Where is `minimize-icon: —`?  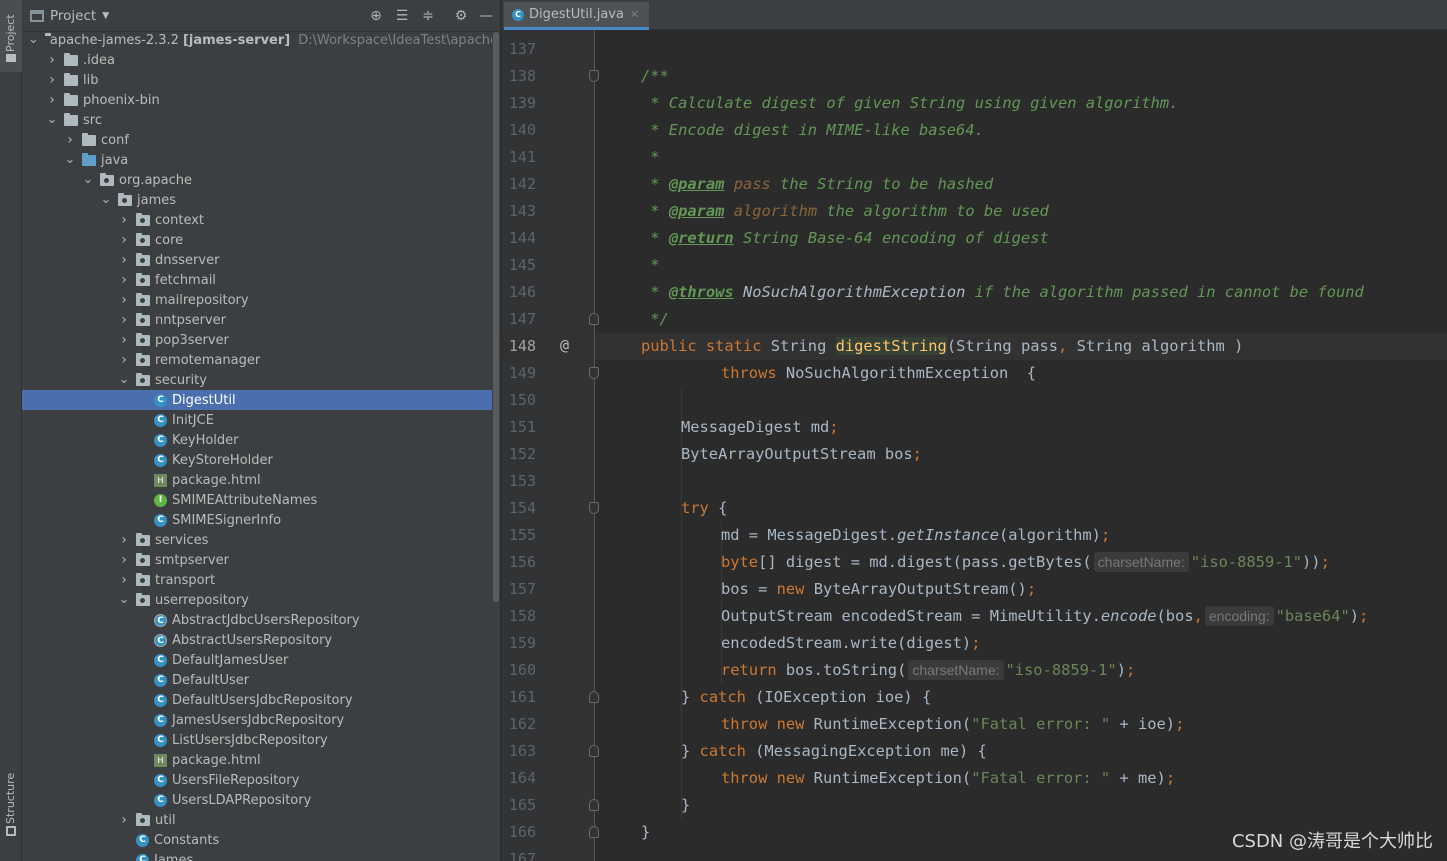 minimize-icon: — is located at coordinates (486, 16).